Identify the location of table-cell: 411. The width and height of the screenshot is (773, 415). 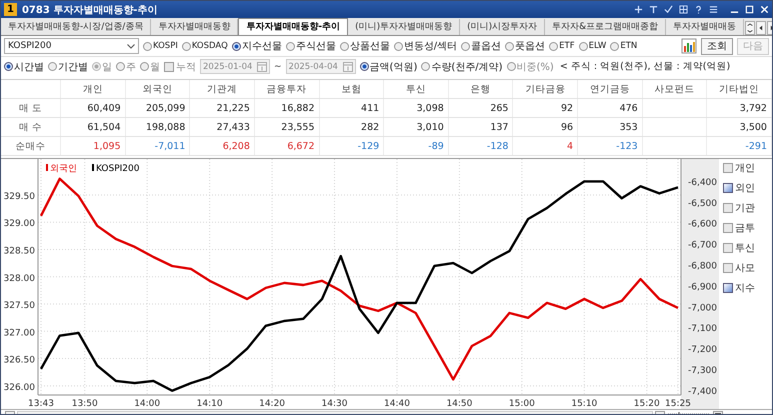
(352, 108).